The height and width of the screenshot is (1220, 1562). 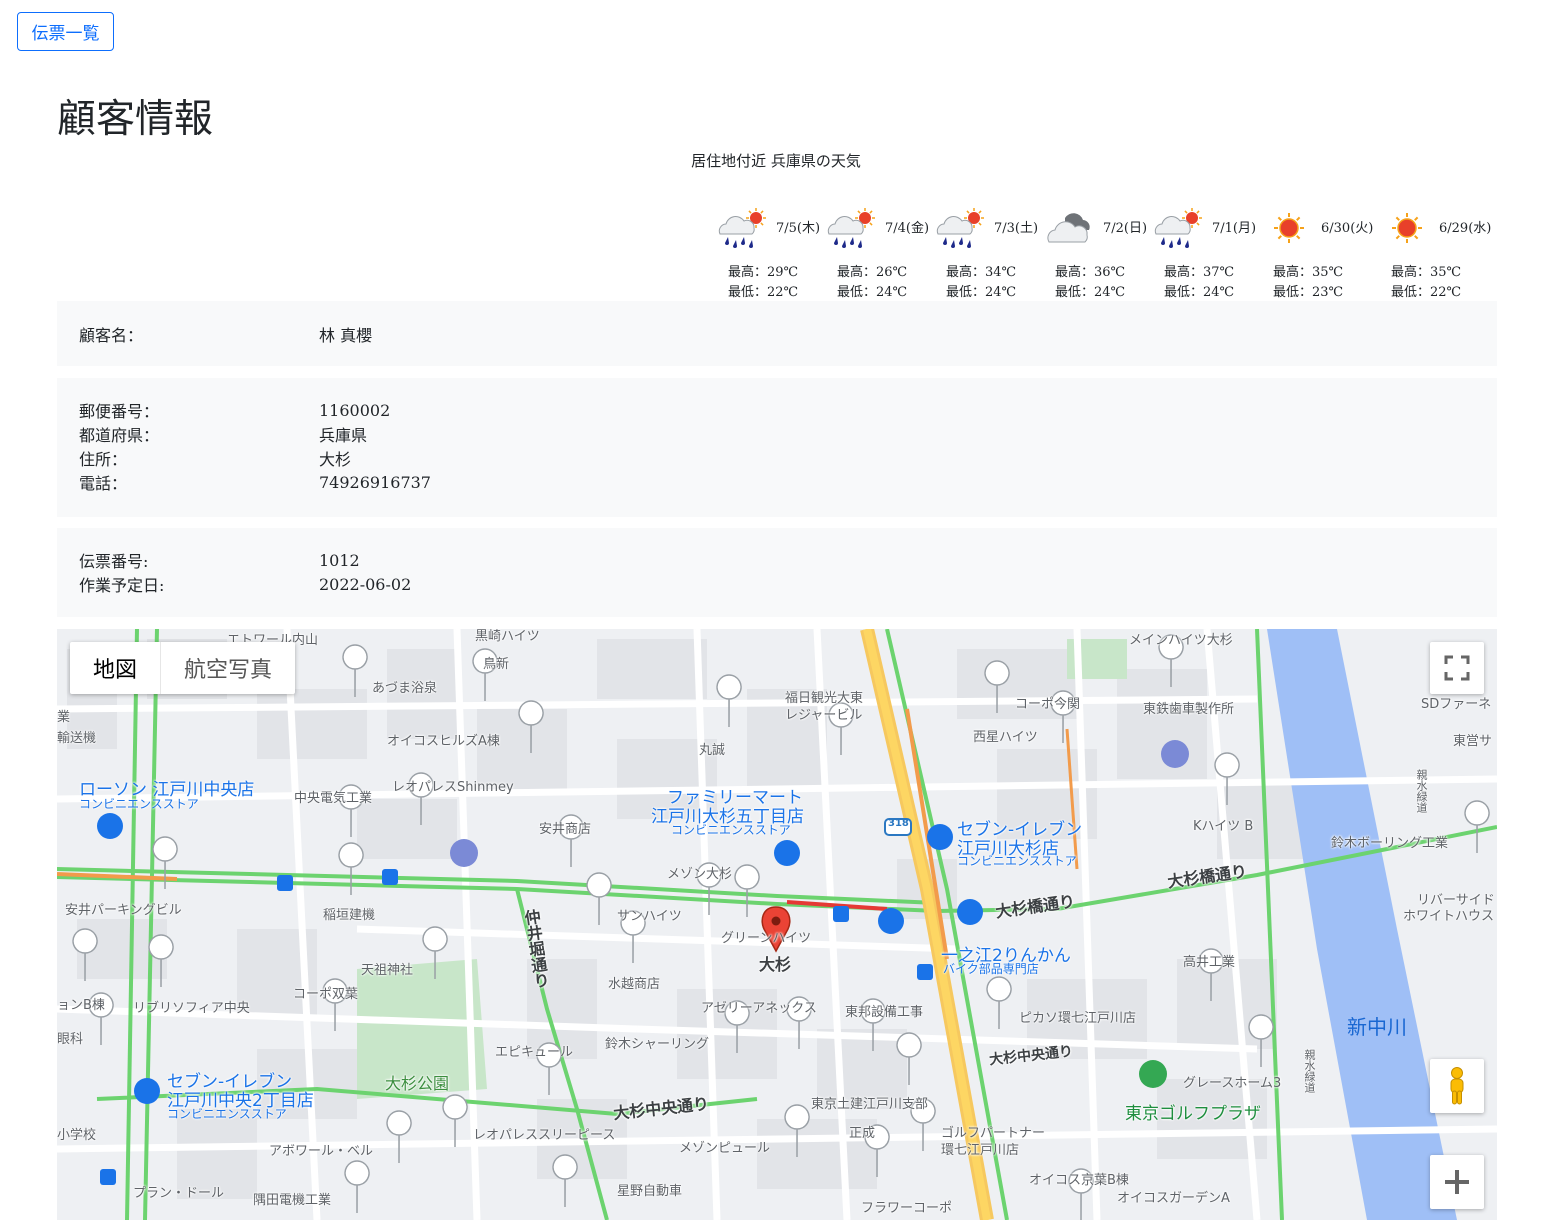 What do you see at coordinates (980, 1150) in the screenshot?
I see `map-poi-label: 環七江戸川店` at bounding box center [980, 1150].